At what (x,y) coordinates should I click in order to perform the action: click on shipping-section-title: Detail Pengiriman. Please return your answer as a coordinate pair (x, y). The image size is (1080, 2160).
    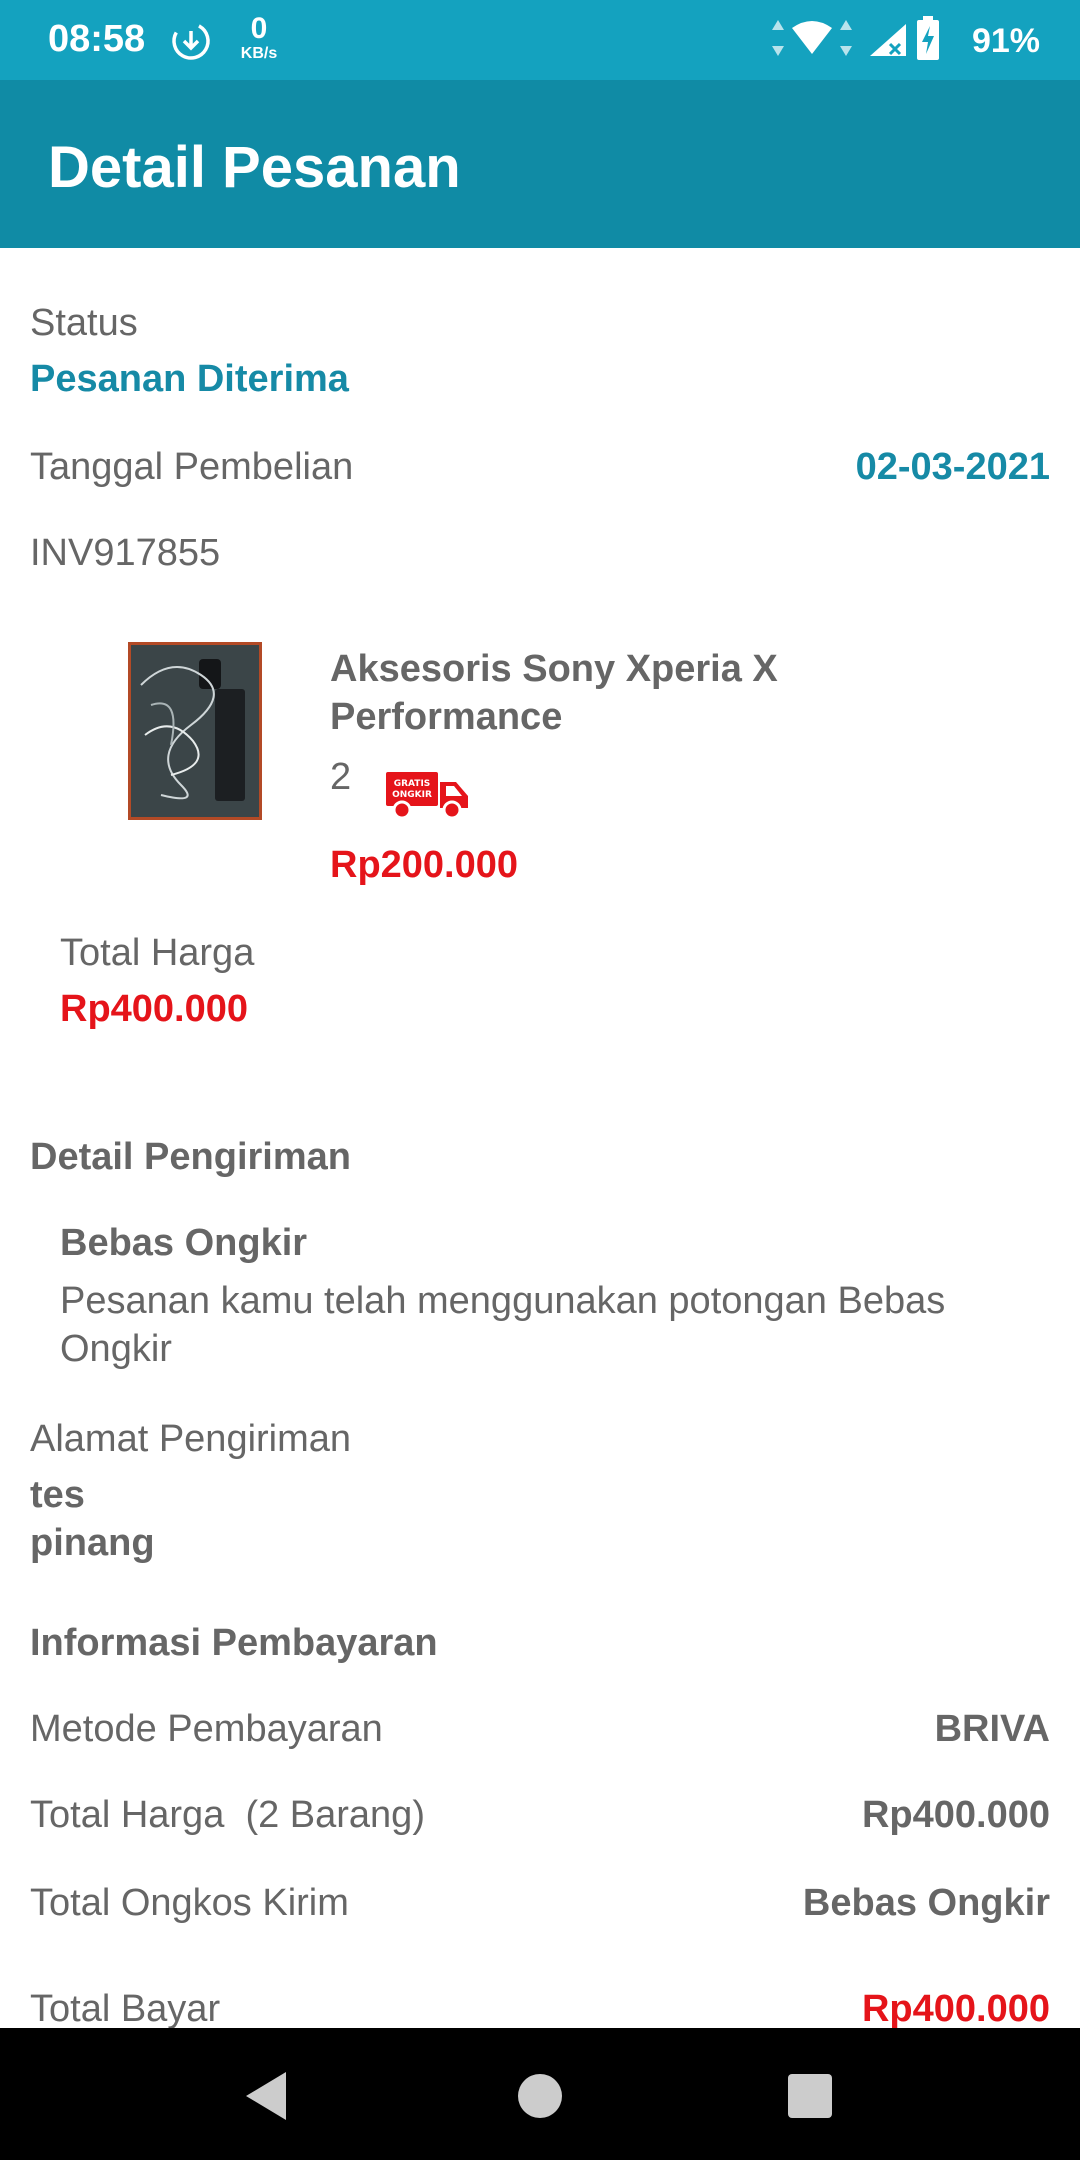
    Looking at the image, I should click on (190, 1157).